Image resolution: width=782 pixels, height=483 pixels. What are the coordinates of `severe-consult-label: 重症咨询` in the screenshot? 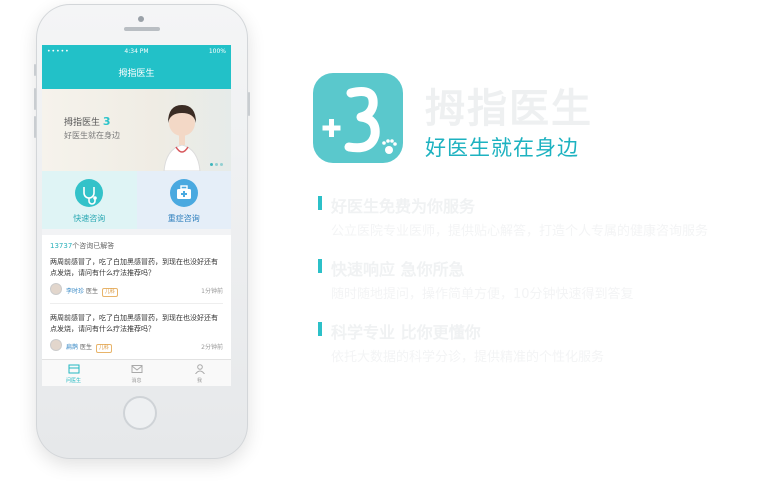 It's located at (183, 218).